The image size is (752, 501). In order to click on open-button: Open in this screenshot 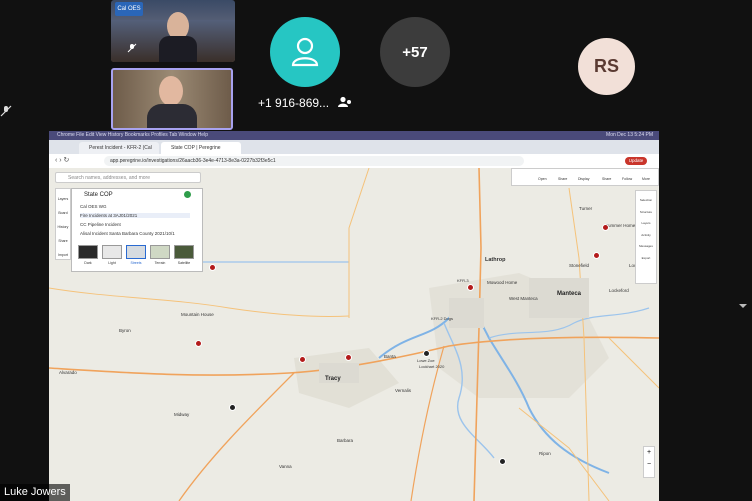, I will do `click(542, 179)`.